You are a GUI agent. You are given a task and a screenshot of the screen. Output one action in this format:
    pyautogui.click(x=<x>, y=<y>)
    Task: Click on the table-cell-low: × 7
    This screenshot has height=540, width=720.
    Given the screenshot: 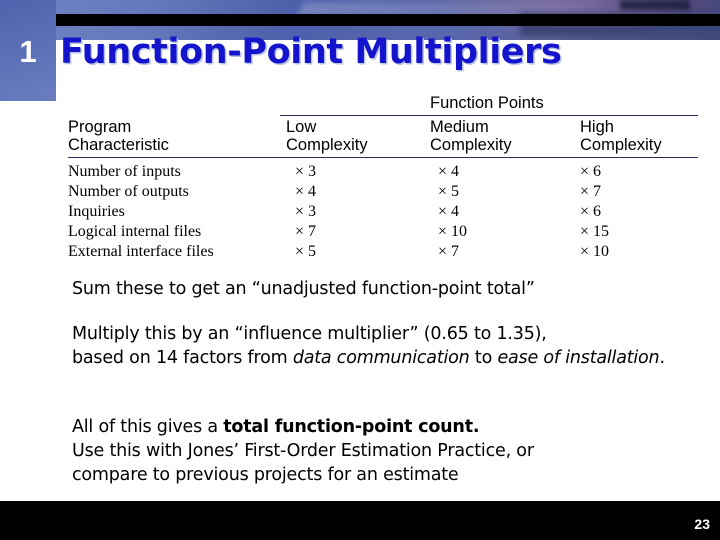 What is the action you would take?
    pyautogui.click(x=306, y=231)
    